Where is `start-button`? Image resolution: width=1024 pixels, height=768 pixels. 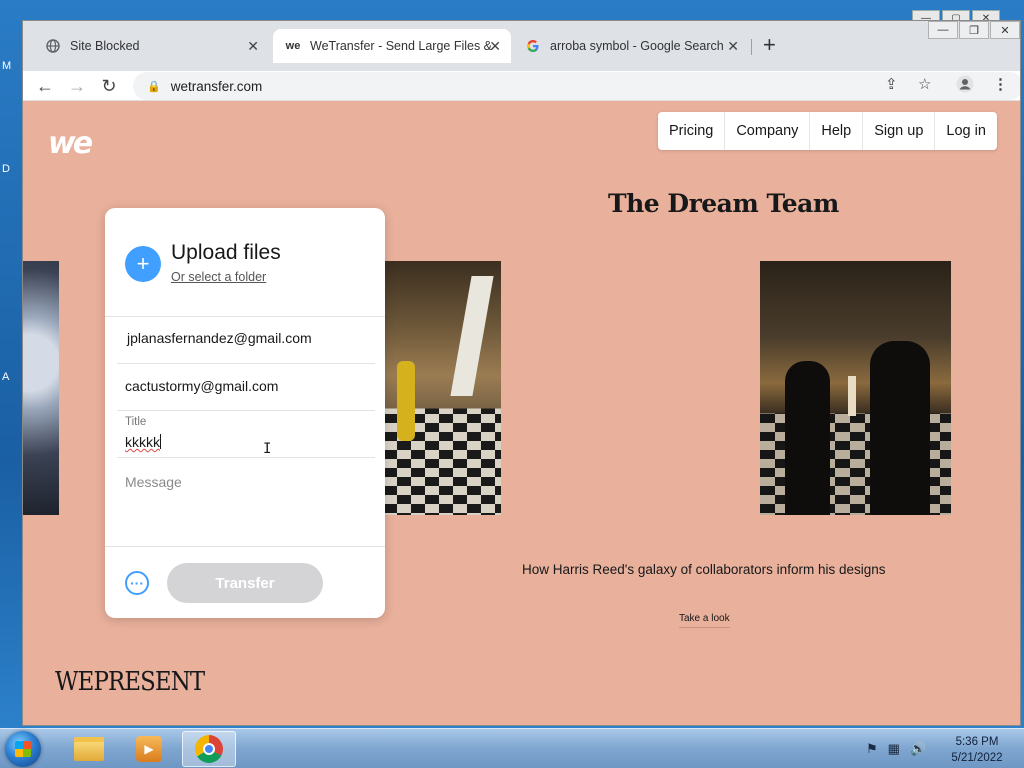
start-button is located at coordinates (23, 749).